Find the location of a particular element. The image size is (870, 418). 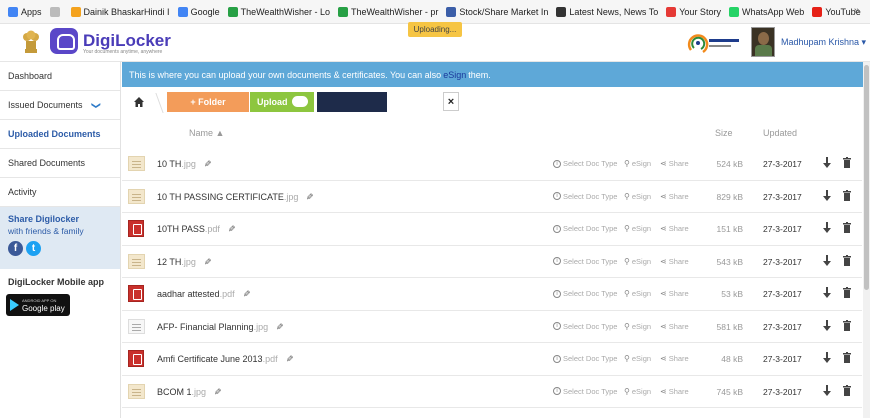

chevron-down-icon: ❯ is located at coordinates (95, 106).